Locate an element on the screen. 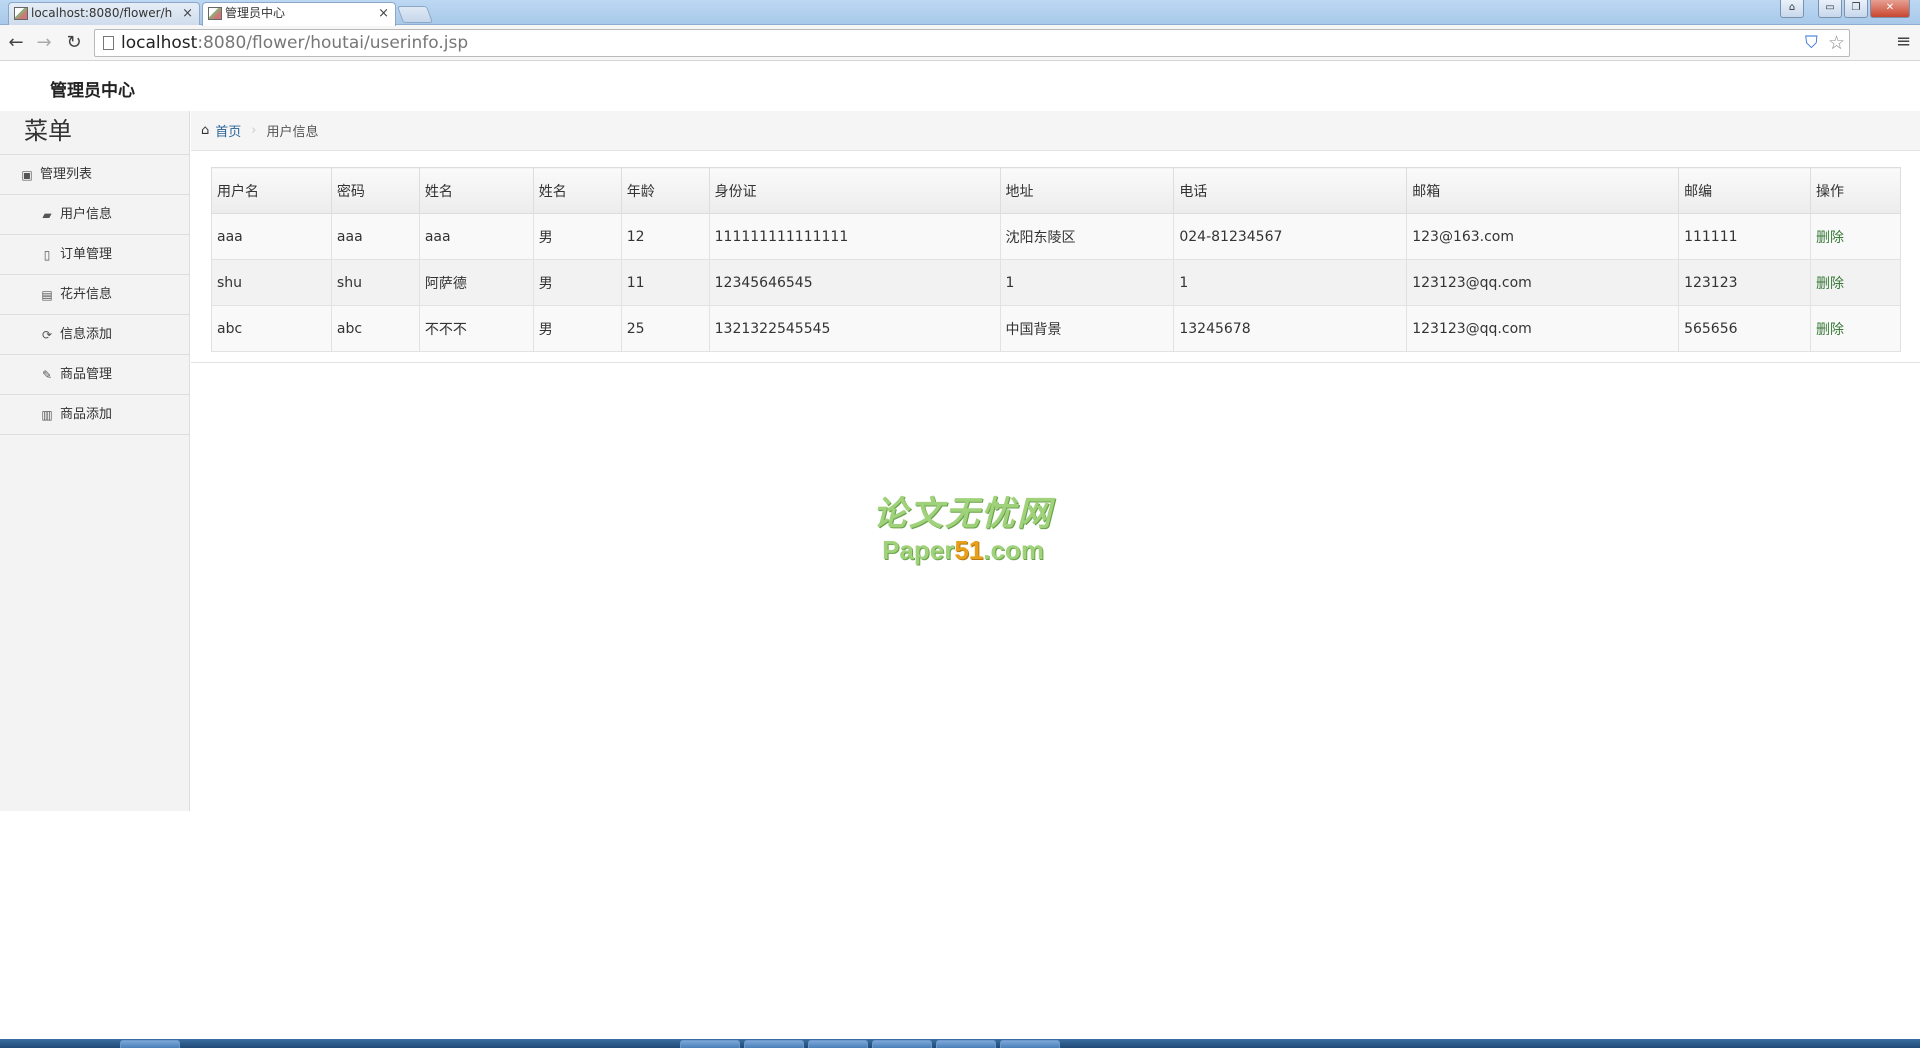 This screenshot has width=1920, height=1048. sidebar-section-manage-list: ▣ 管理列表 is located at coordinates (94, 175).